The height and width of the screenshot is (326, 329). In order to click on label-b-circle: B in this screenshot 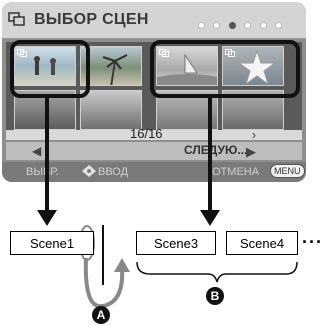, I will do `click(215, 296)`.